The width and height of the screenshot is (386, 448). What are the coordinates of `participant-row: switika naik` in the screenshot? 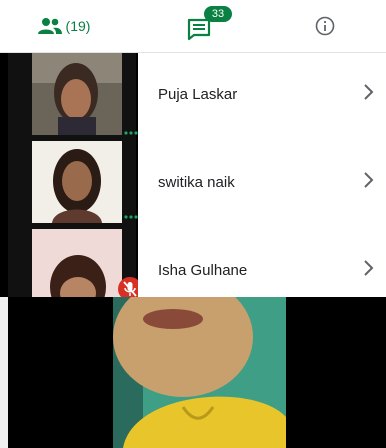 It's located at (262, 182).